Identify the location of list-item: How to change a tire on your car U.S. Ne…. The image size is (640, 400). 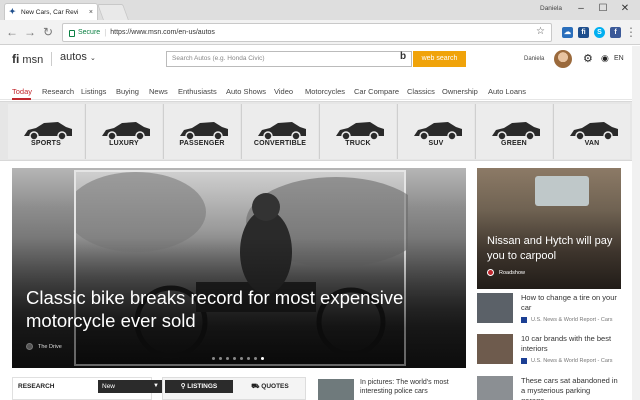
(549, 311).